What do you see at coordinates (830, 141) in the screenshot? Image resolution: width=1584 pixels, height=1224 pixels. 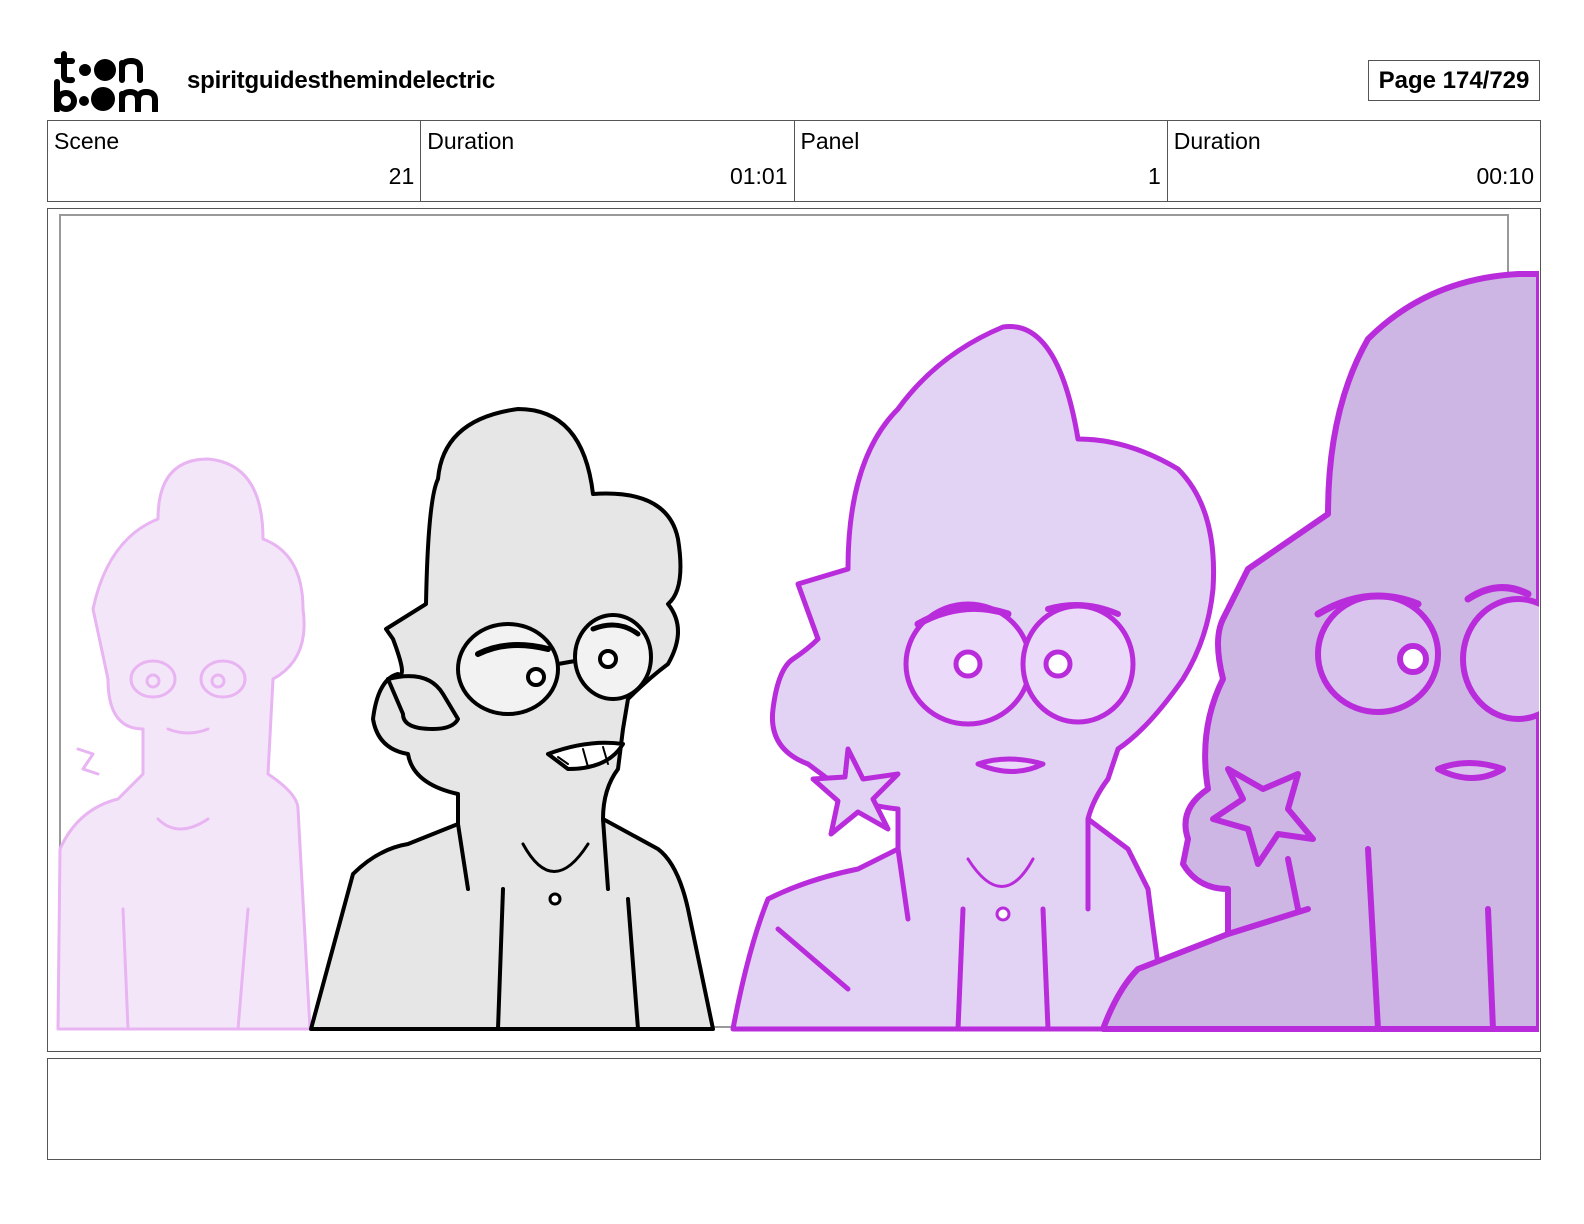 I see `panel-label: Panel` at bounding box center [830, 141].